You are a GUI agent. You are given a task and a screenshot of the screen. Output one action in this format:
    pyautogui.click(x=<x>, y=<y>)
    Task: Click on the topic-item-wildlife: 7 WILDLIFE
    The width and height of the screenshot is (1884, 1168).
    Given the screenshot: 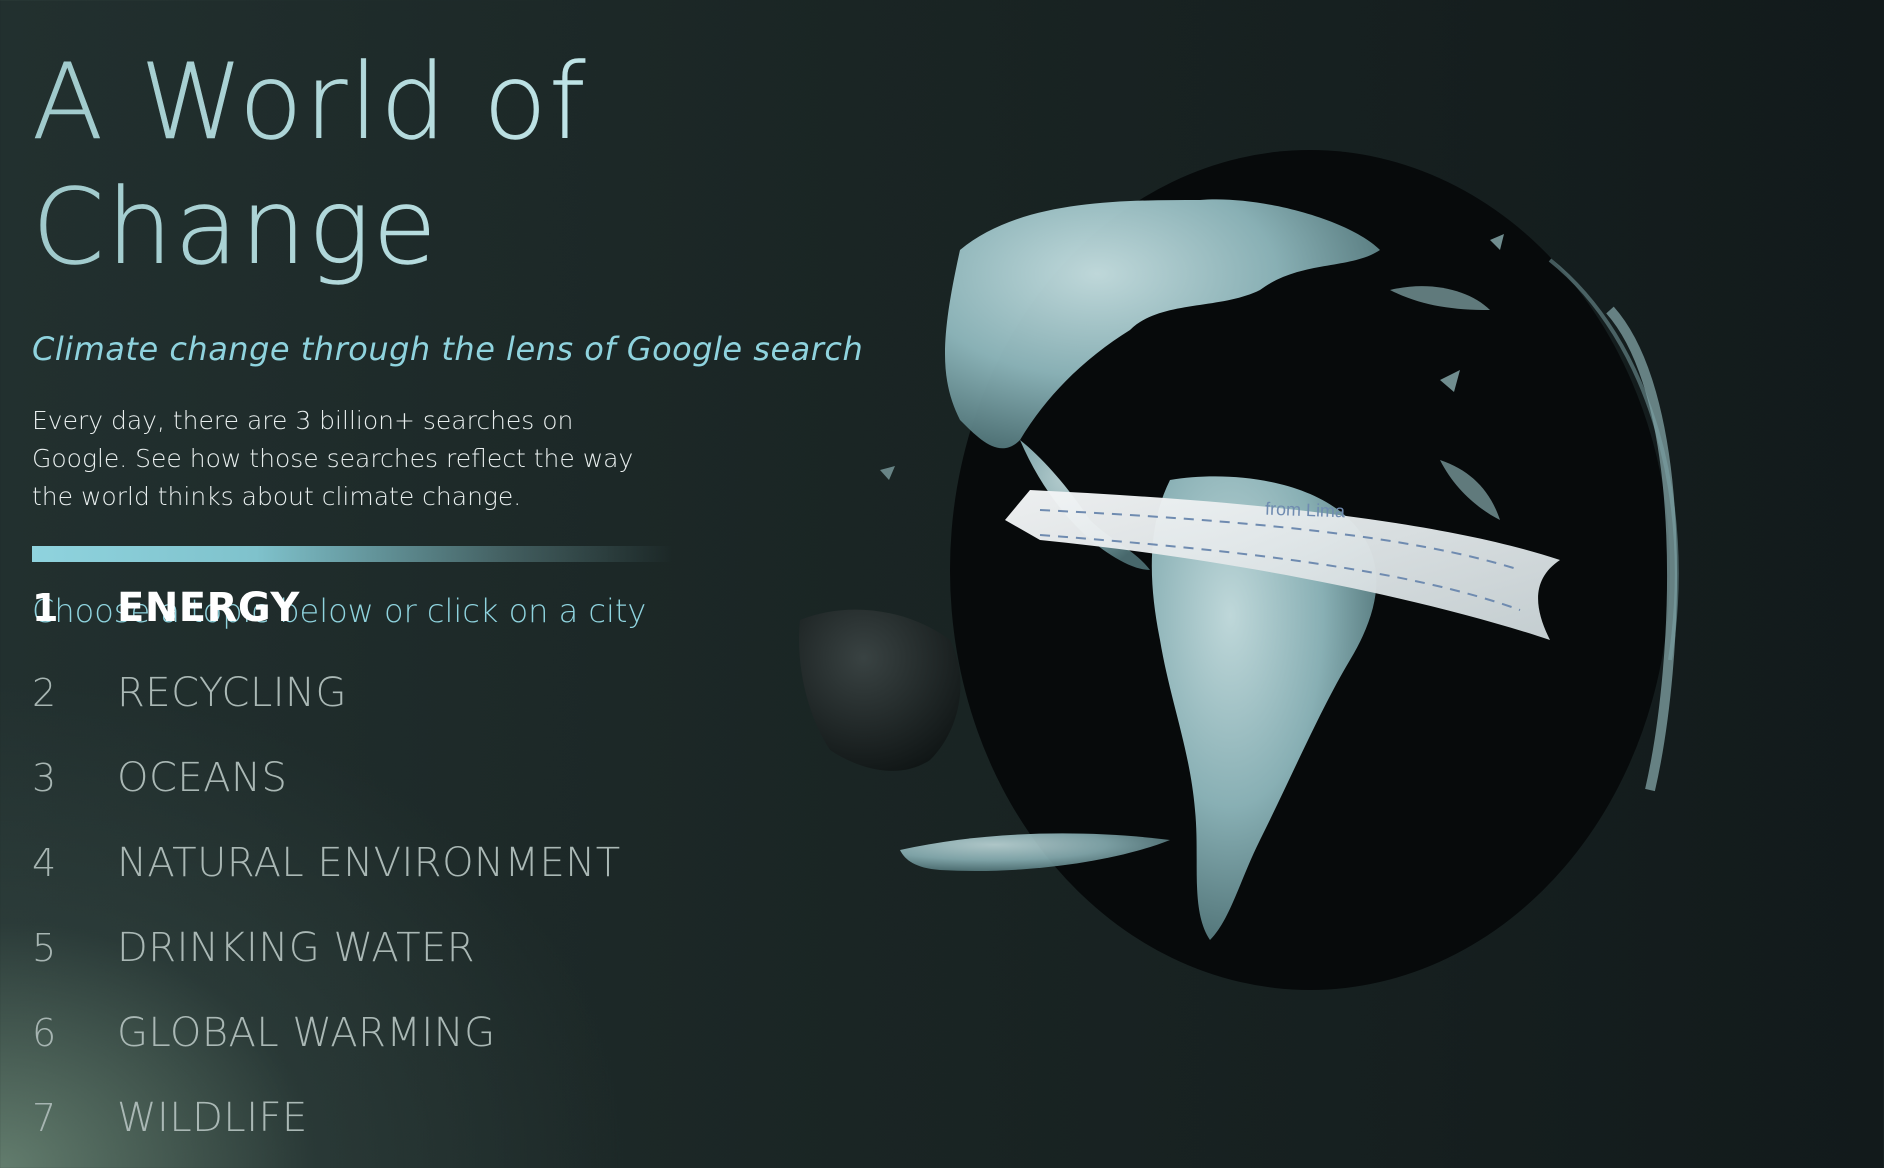 What is the action you would take?
    pyautogui.click(x=326, y=1131)
    